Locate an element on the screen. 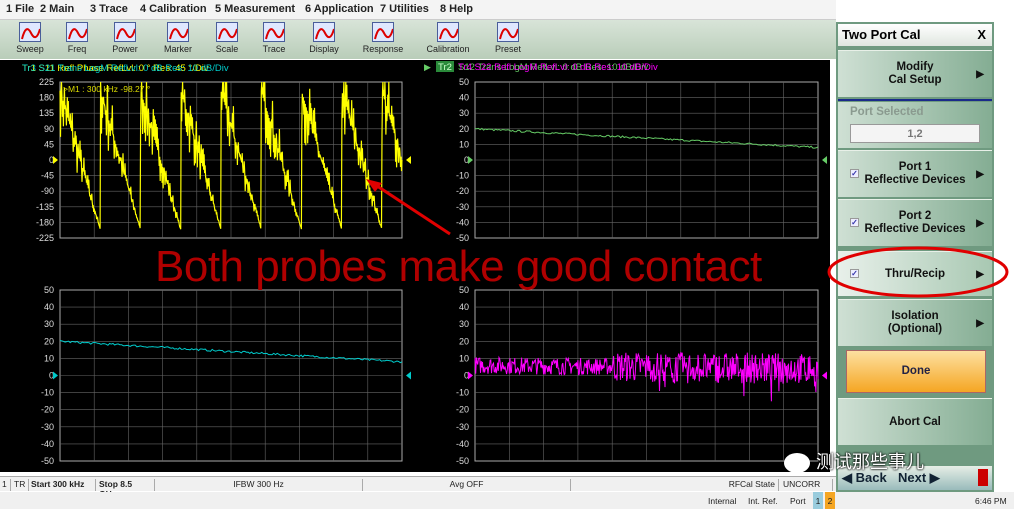  arrow-line is located at coordinates (412, 209).